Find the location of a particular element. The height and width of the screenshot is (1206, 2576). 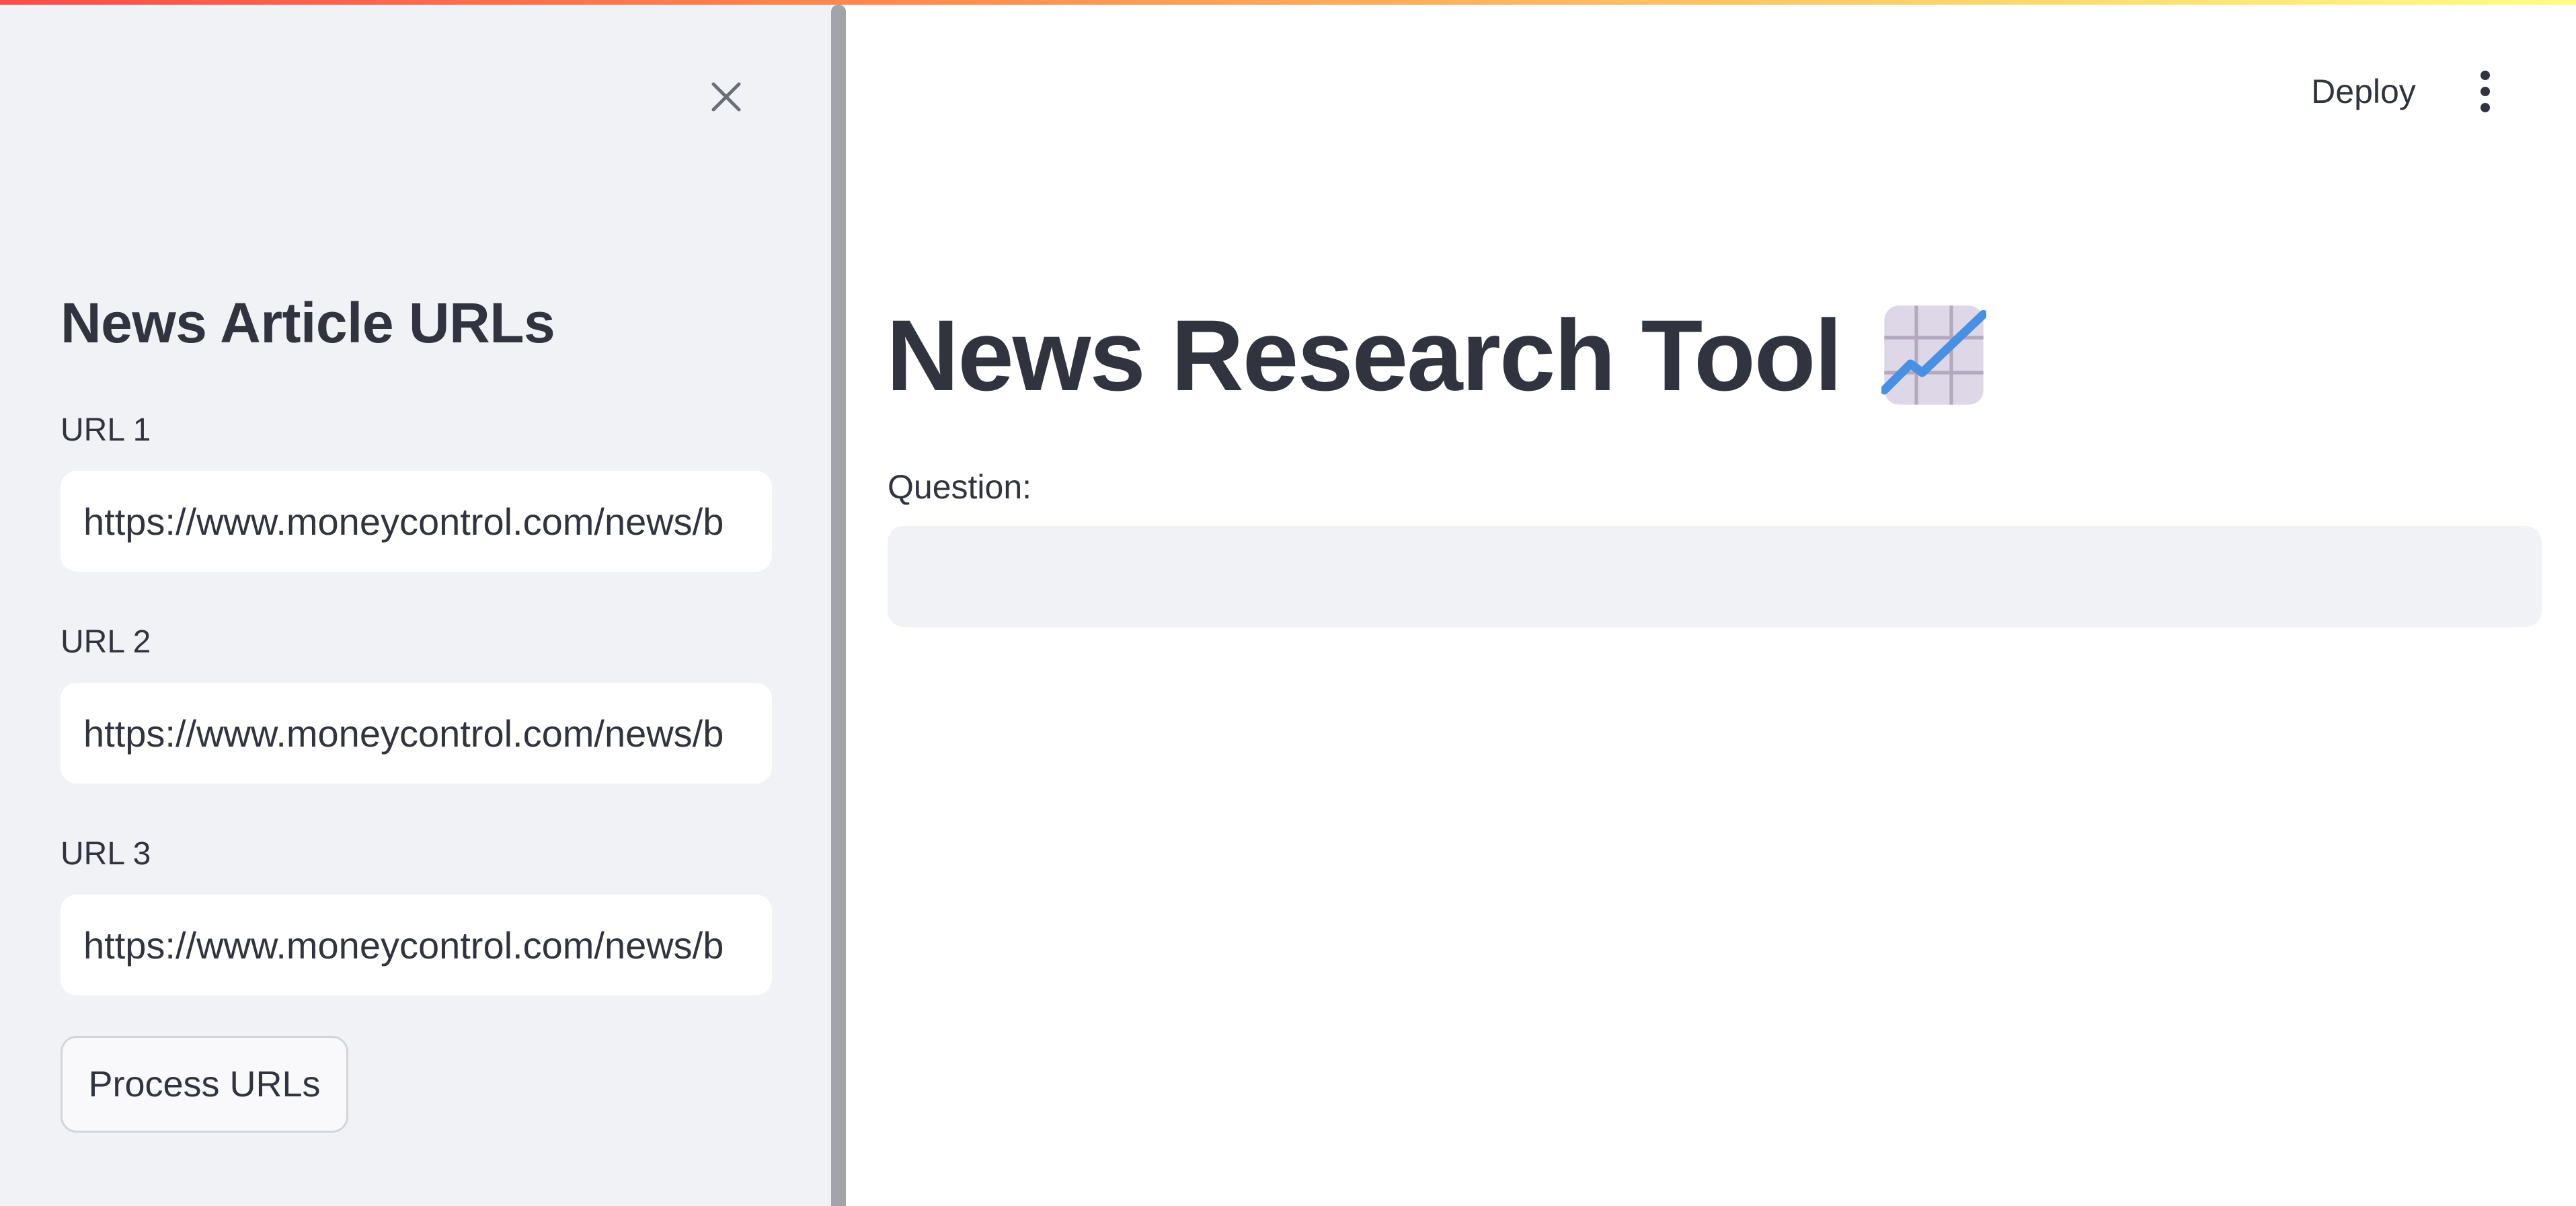

page-title-text: News Research Tool is located at coordinates (1364, 356).